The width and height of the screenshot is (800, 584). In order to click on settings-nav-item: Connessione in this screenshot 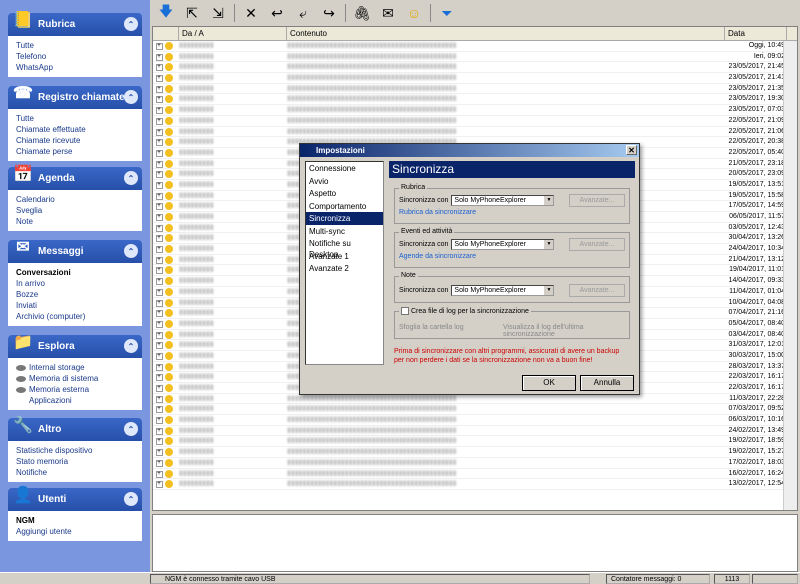, I will do `click(344, 168)`.